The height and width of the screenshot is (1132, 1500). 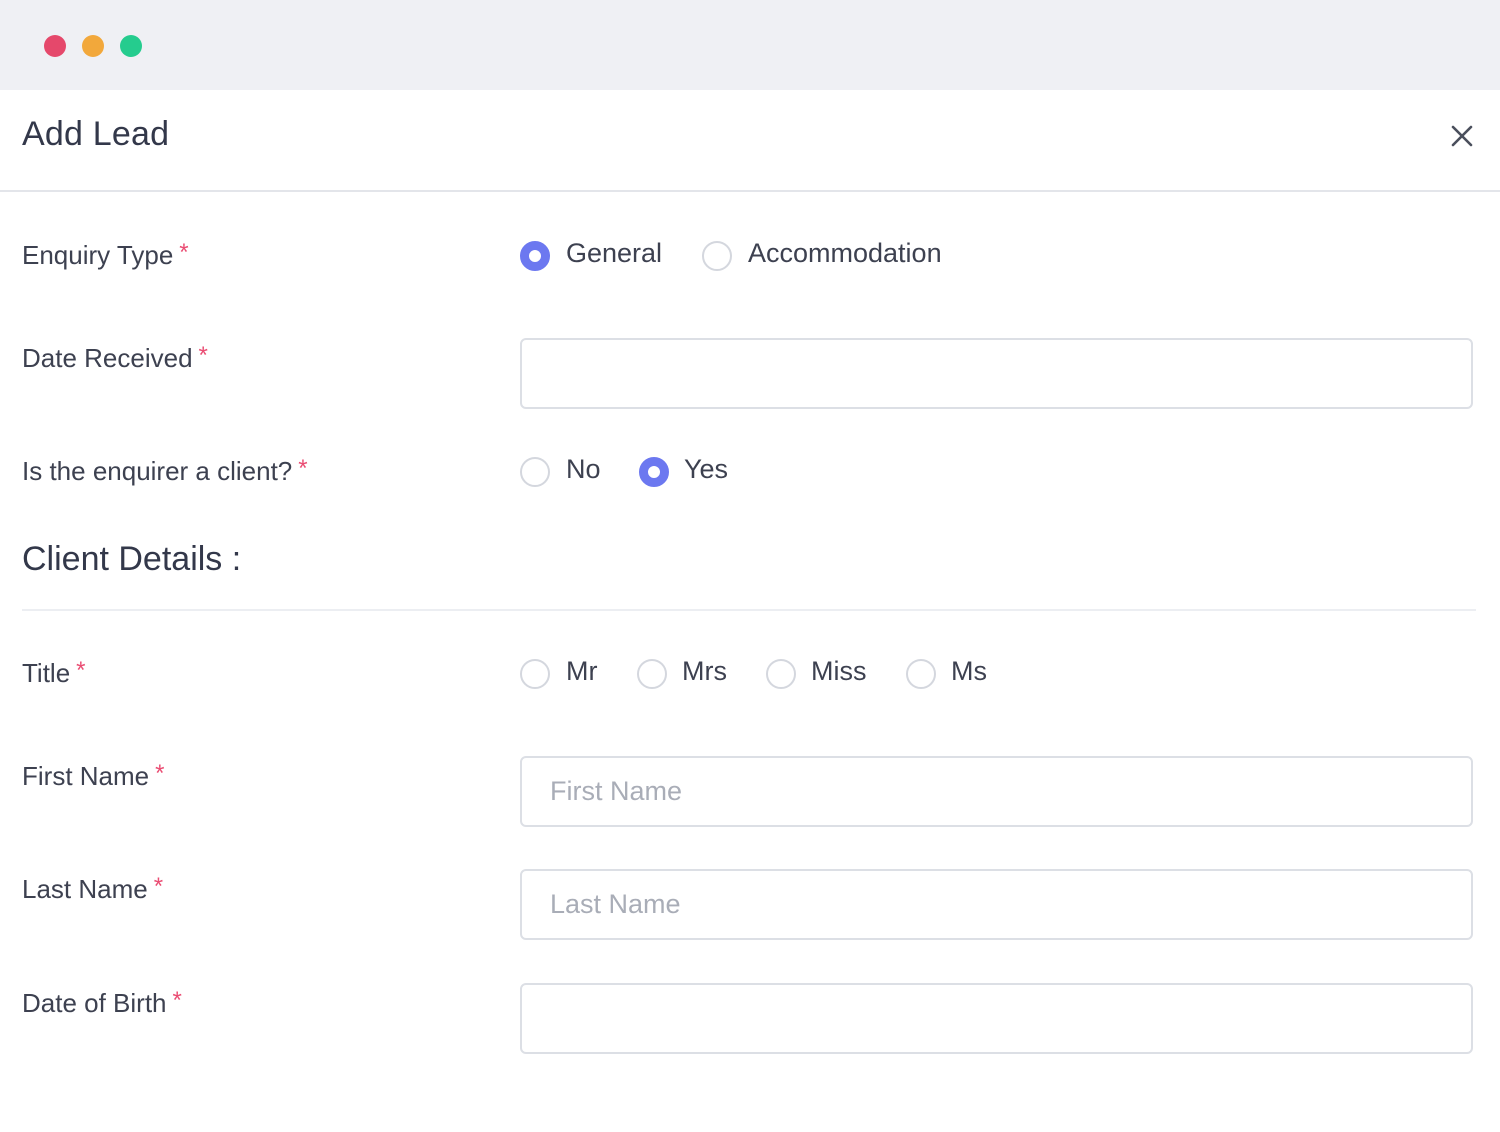 What do you see at coordinates (996, 904) in the screenshot?
I see `last-name-input` at bounding box center [996, 904].